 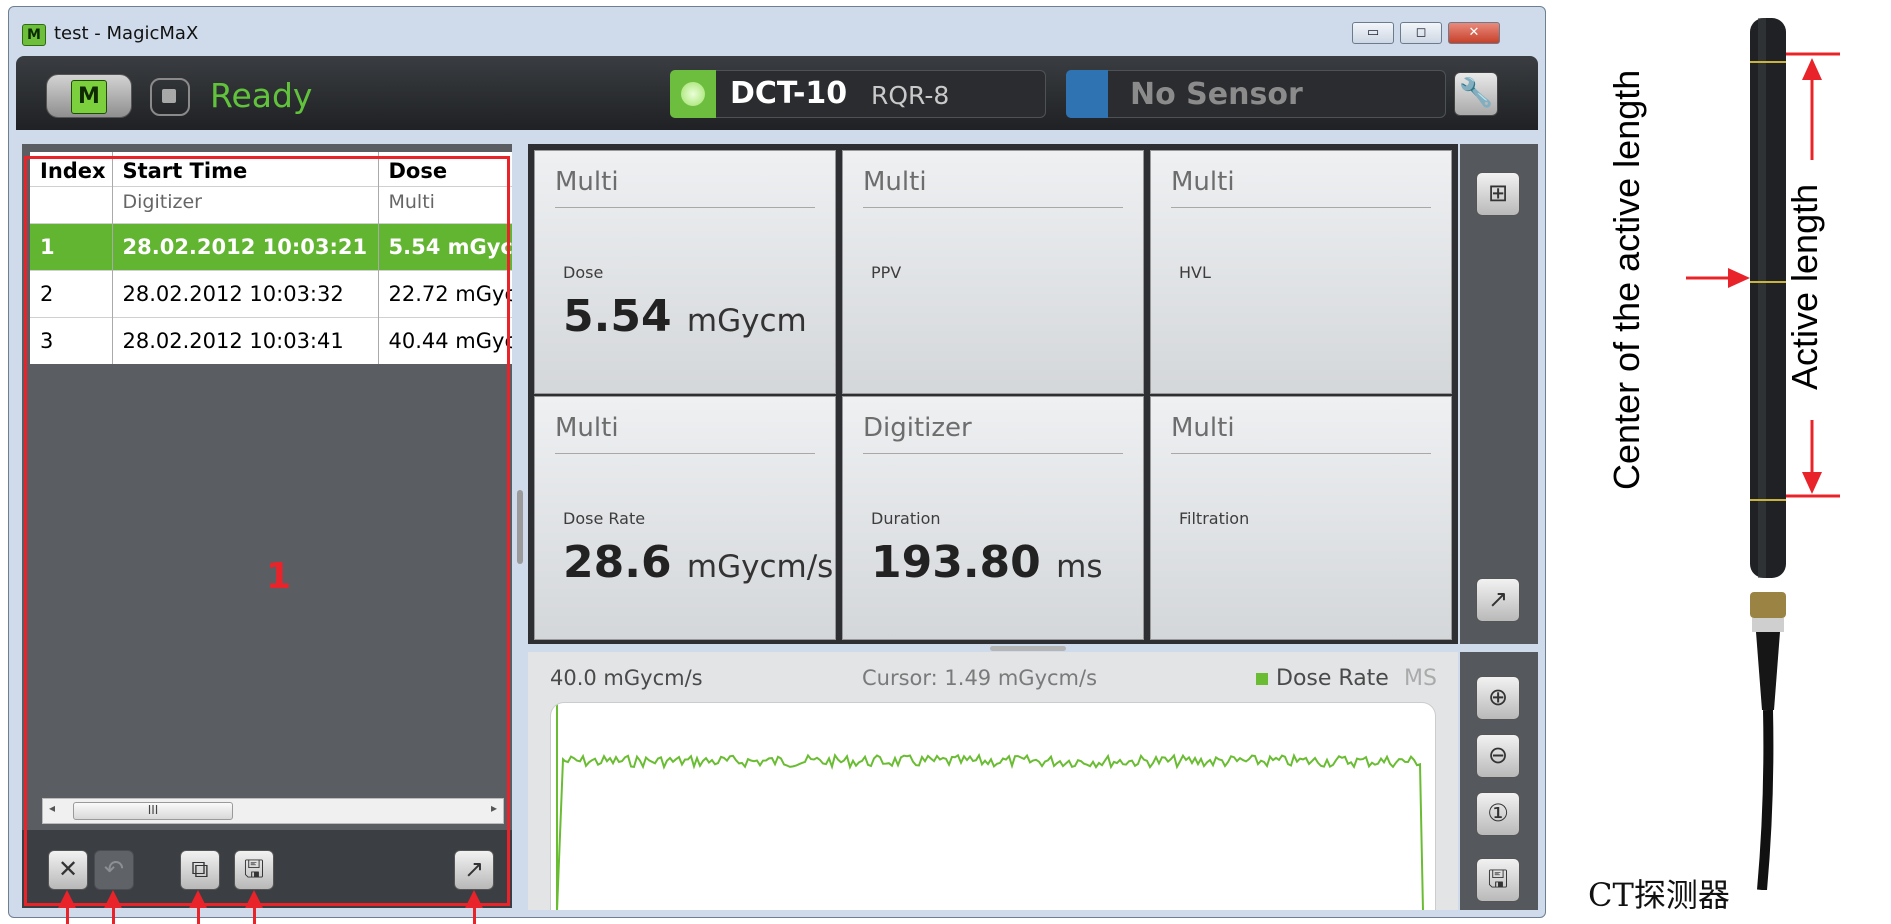 What do you see at coordinates (1373, 33) in the screenshot?
I see `minimize-button: ▭` at bounding box center [1373, 33].